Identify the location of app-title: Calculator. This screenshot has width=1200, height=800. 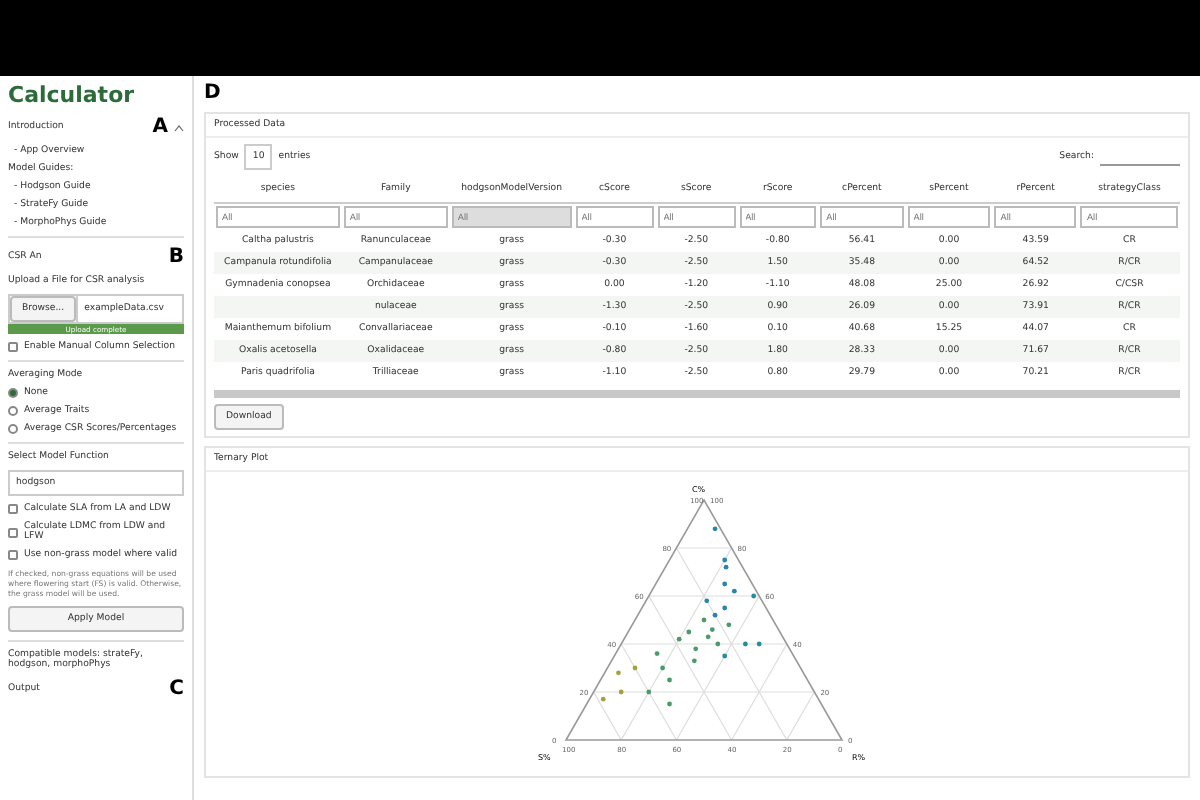
(72, 95).